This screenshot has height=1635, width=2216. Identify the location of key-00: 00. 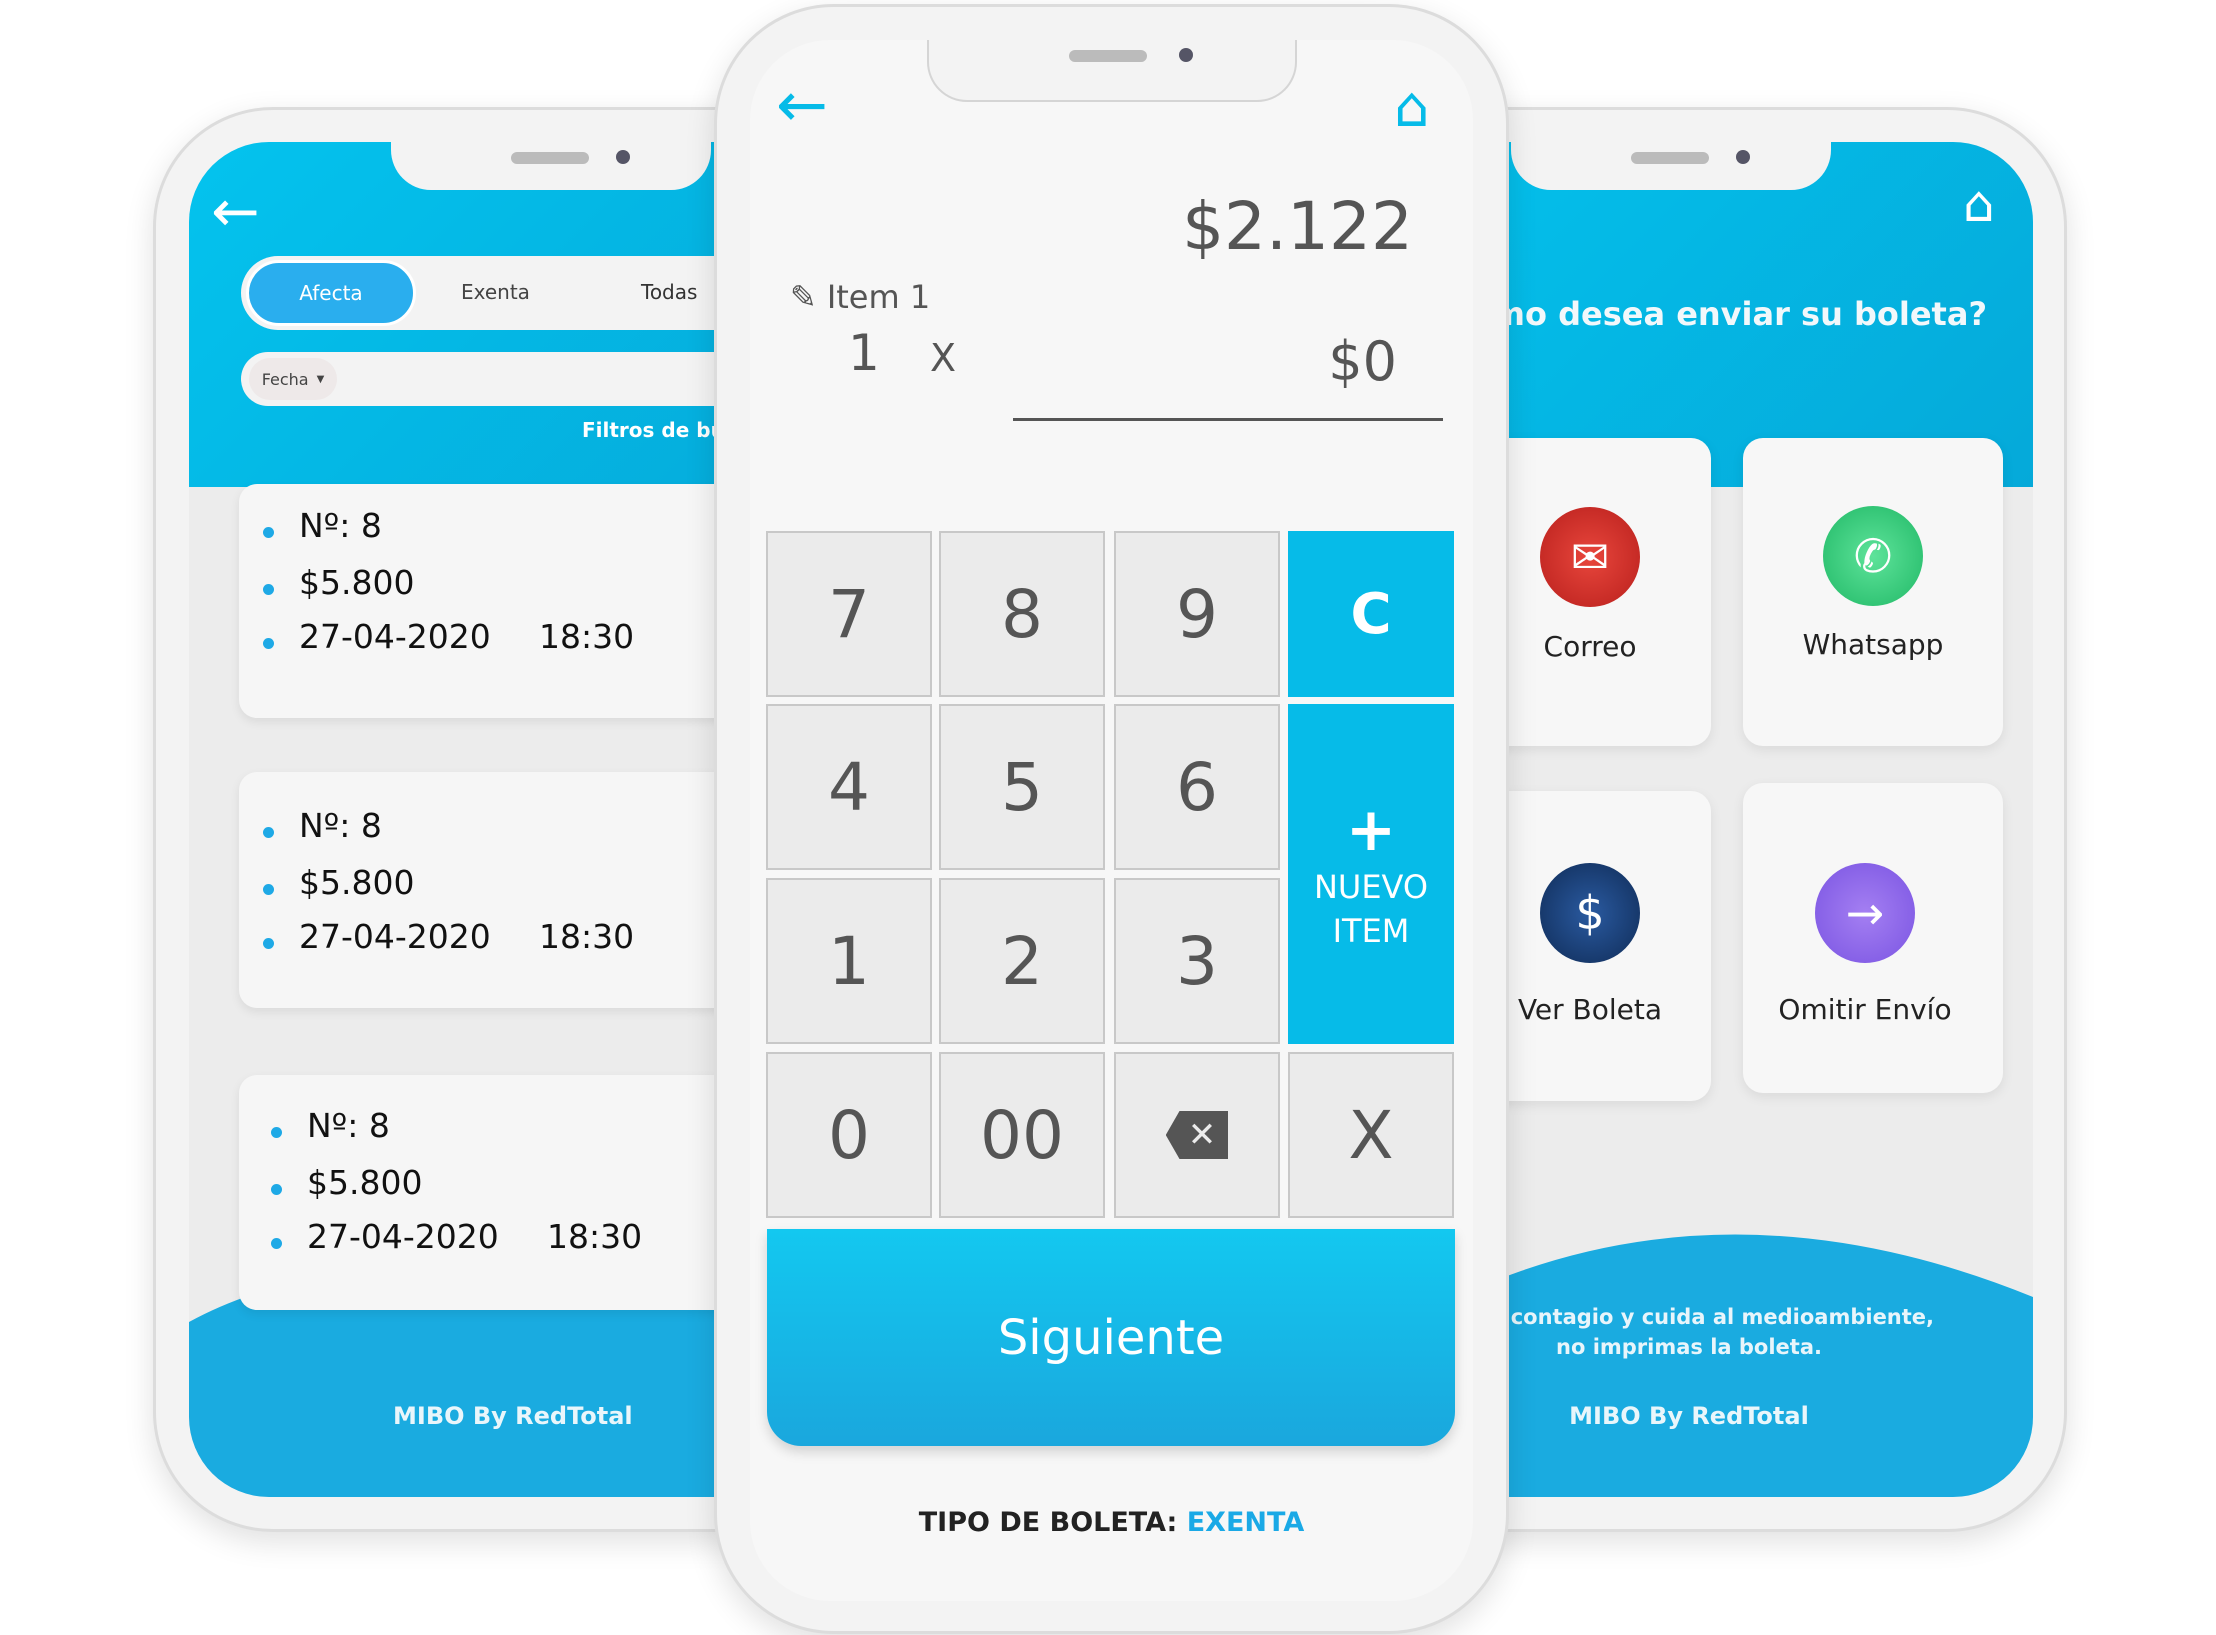
(1022, 1135).